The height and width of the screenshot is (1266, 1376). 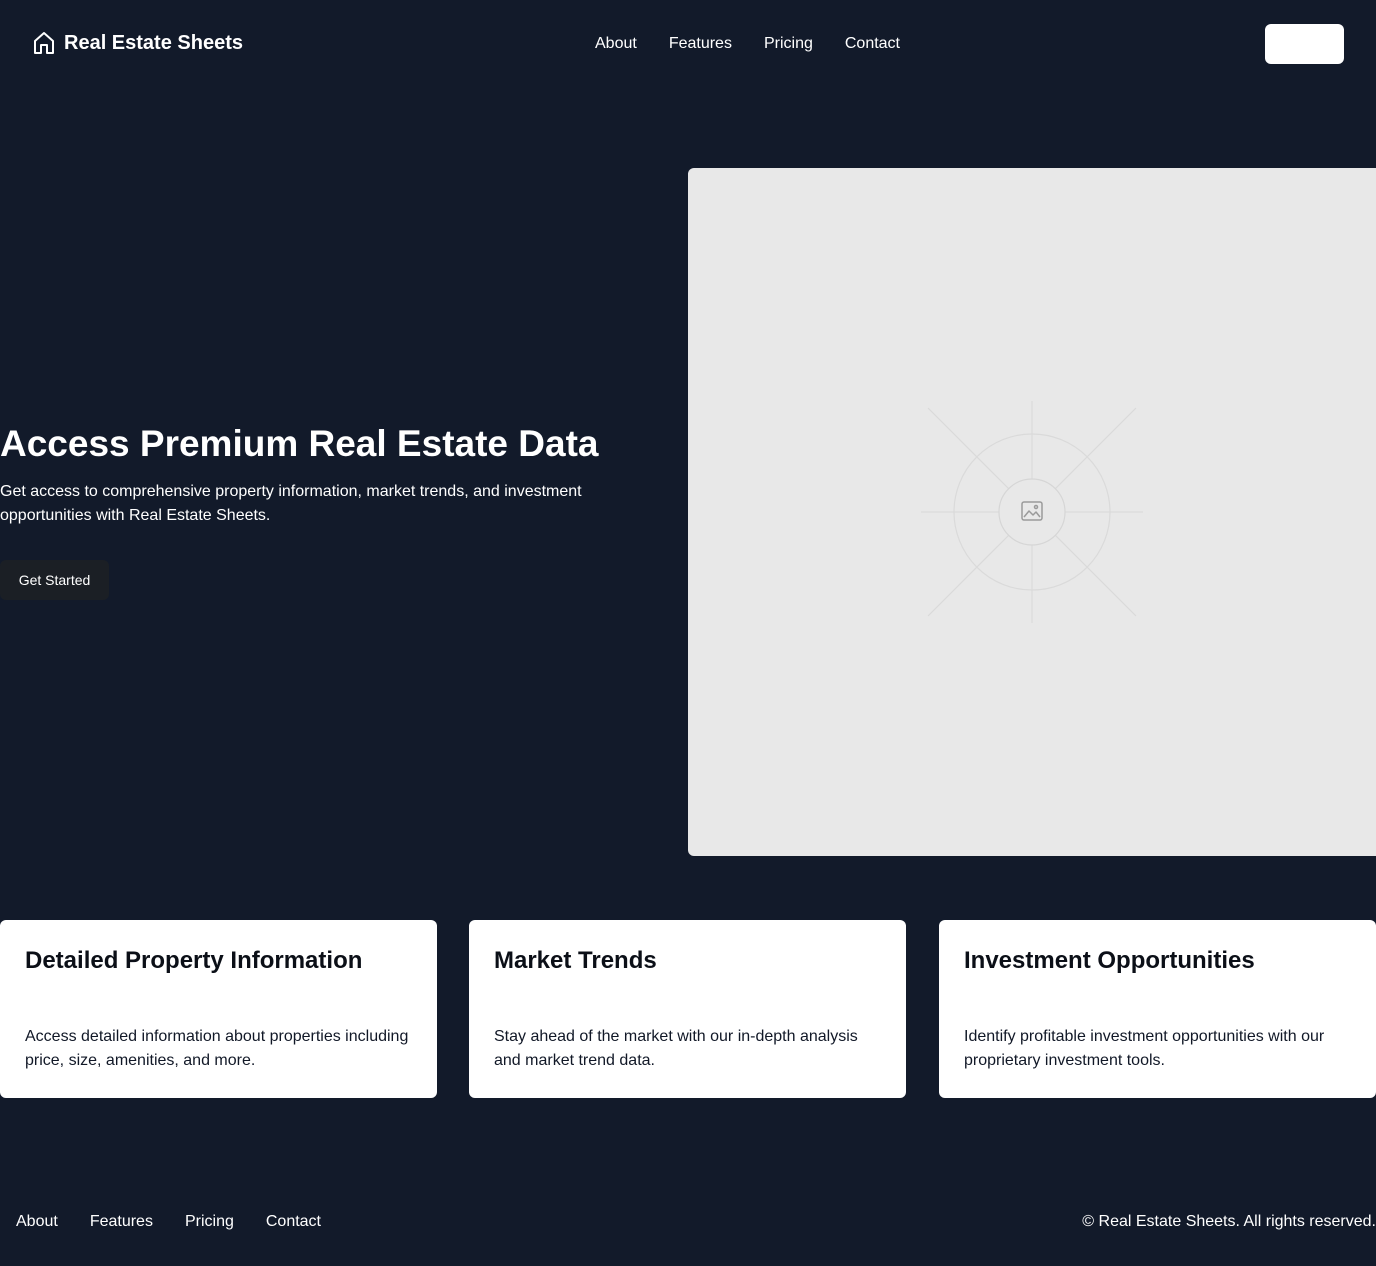 What do you see at coordinates (700, 44) in the screenshot?
I see `nav-item-features: Features` at bounding box center [700, 44].